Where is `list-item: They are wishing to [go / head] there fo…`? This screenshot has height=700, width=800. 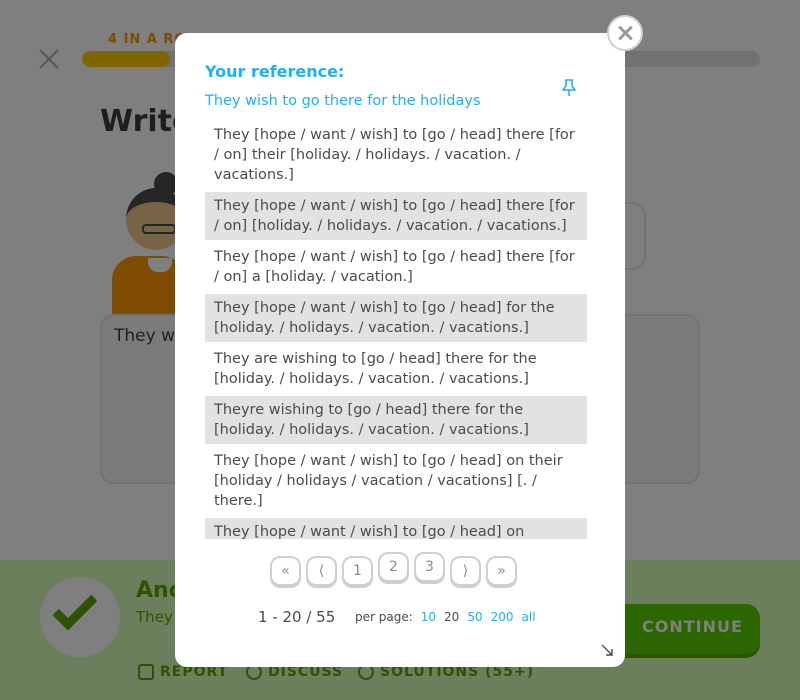
list-item: They are wishing to [go / head] there fo… is located at coordinates (375, 369).